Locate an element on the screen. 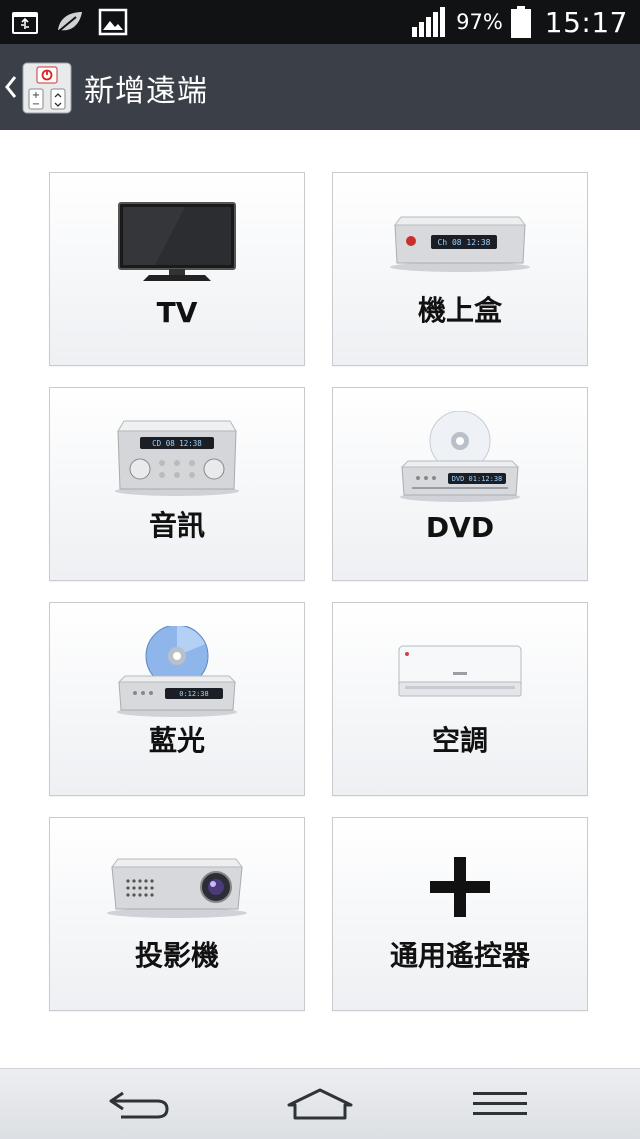 The width and height of the screenshot is (640, 1139). device-label: 通用遙控器 is located at coordinates (459, 955).